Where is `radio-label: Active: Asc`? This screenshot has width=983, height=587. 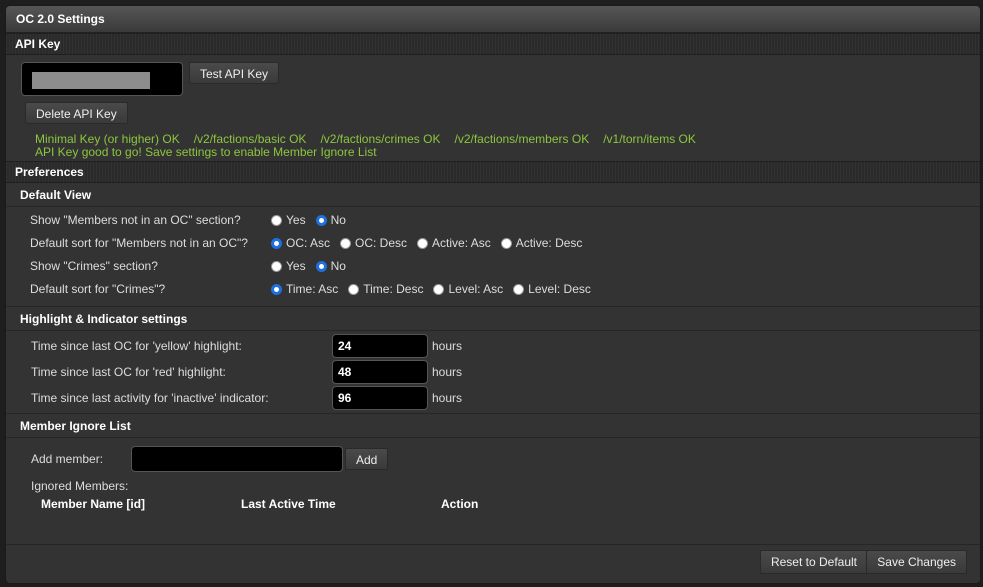 radio-label: Active: Asc is located at coordinates (461, 243).